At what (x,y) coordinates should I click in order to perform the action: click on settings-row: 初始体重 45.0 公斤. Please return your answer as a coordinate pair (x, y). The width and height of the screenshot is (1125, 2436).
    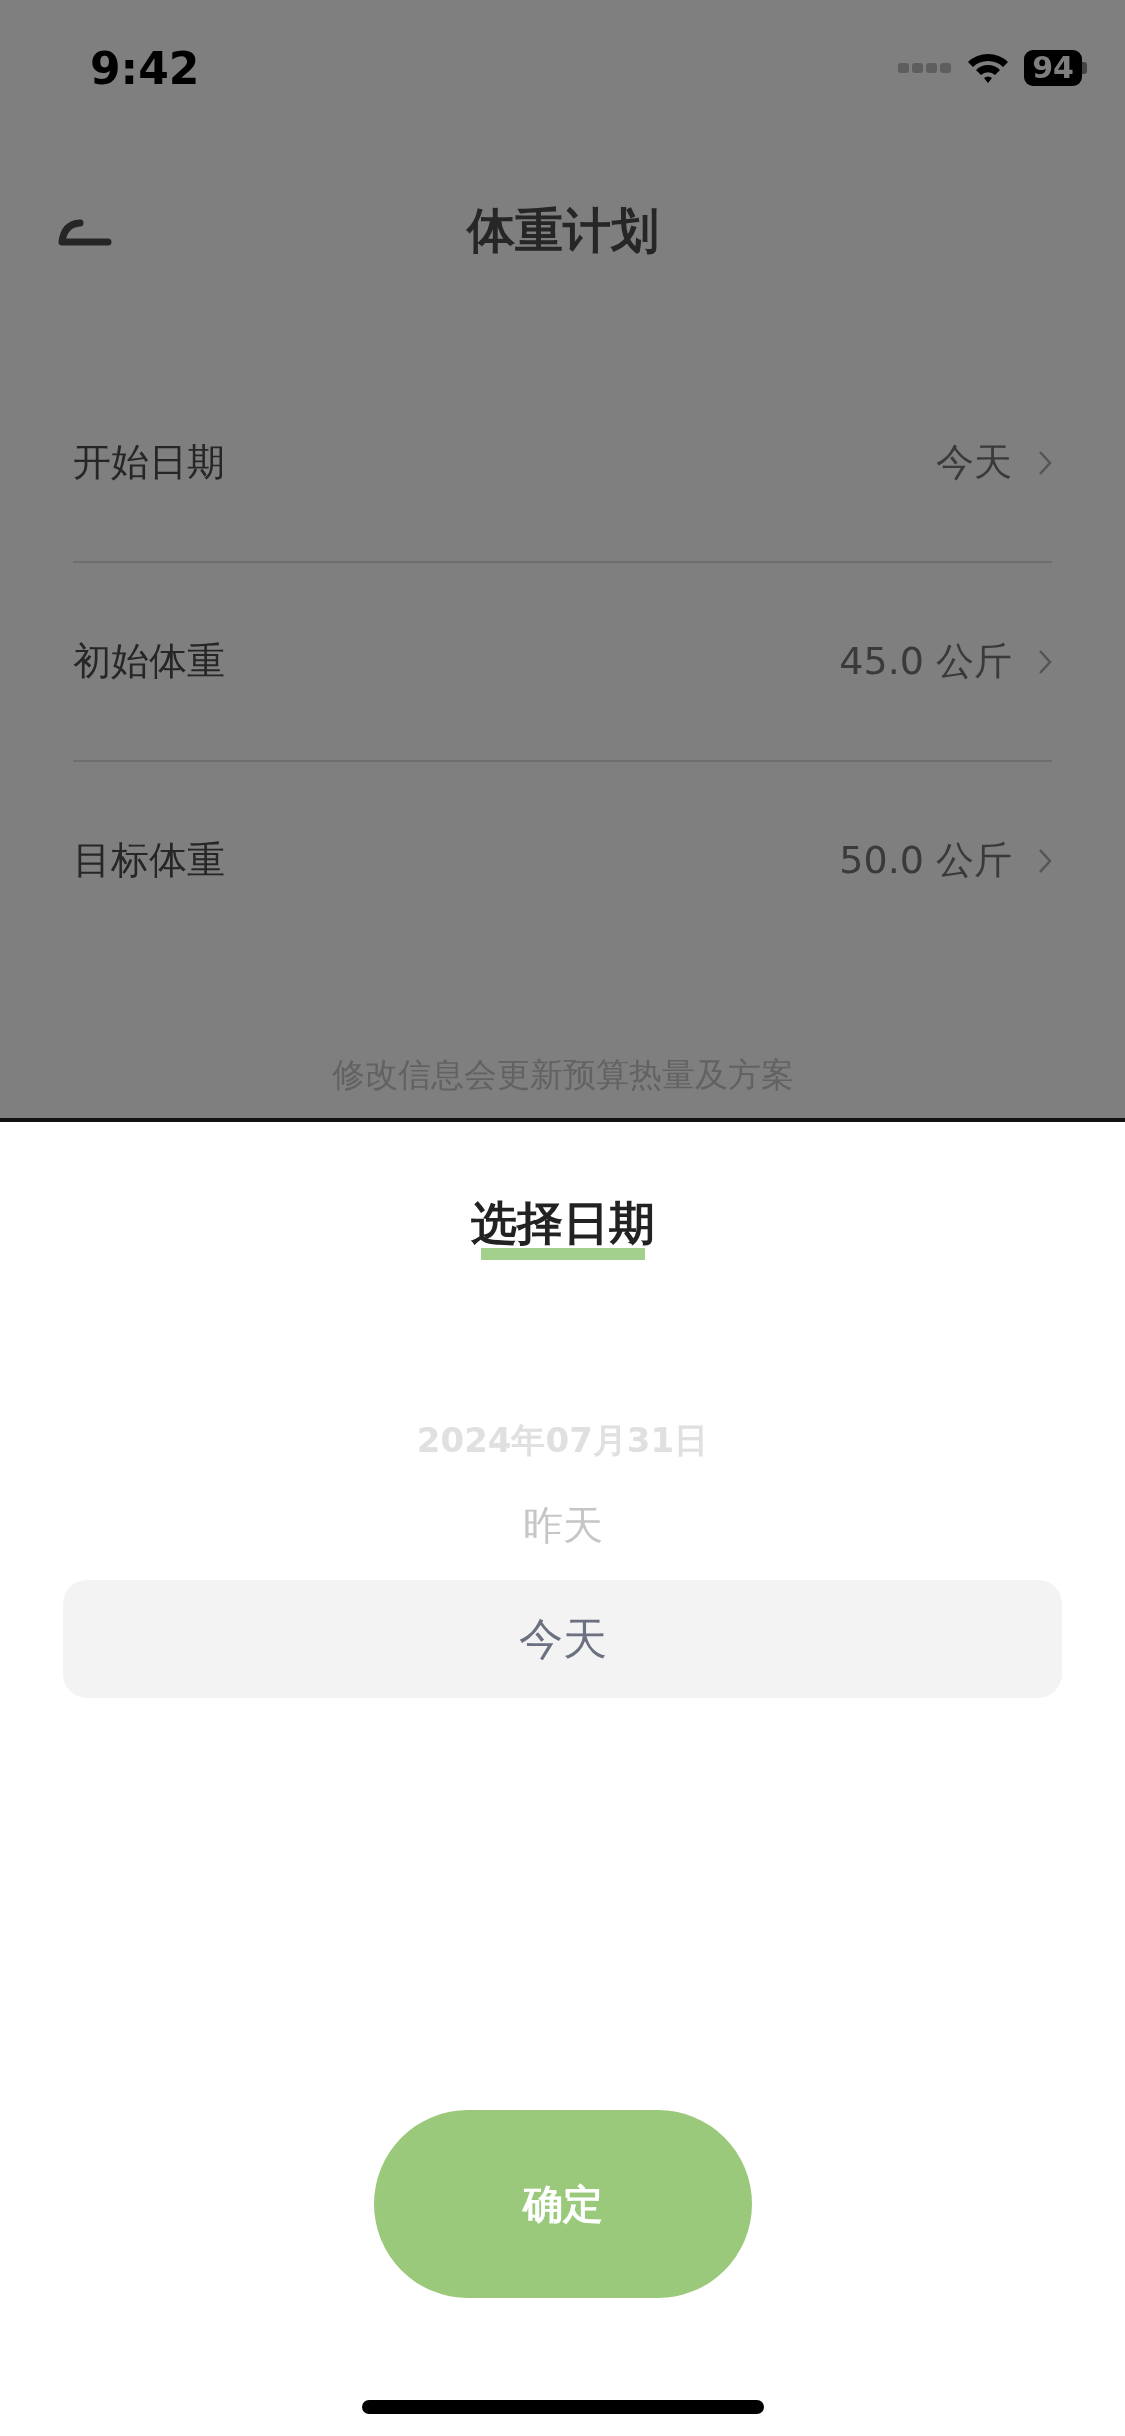
    Looking at the image, I should click on (562, 662).